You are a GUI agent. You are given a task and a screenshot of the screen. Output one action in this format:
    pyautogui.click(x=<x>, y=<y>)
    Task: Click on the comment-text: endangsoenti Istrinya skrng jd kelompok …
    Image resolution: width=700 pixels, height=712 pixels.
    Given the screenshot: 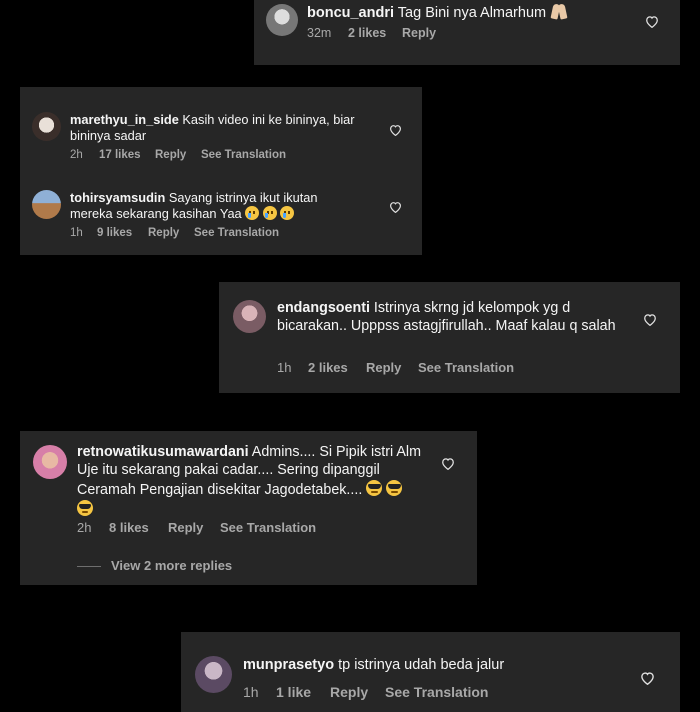 What is the action you would take?
    pyautogui.click(x=449, y=318)
    